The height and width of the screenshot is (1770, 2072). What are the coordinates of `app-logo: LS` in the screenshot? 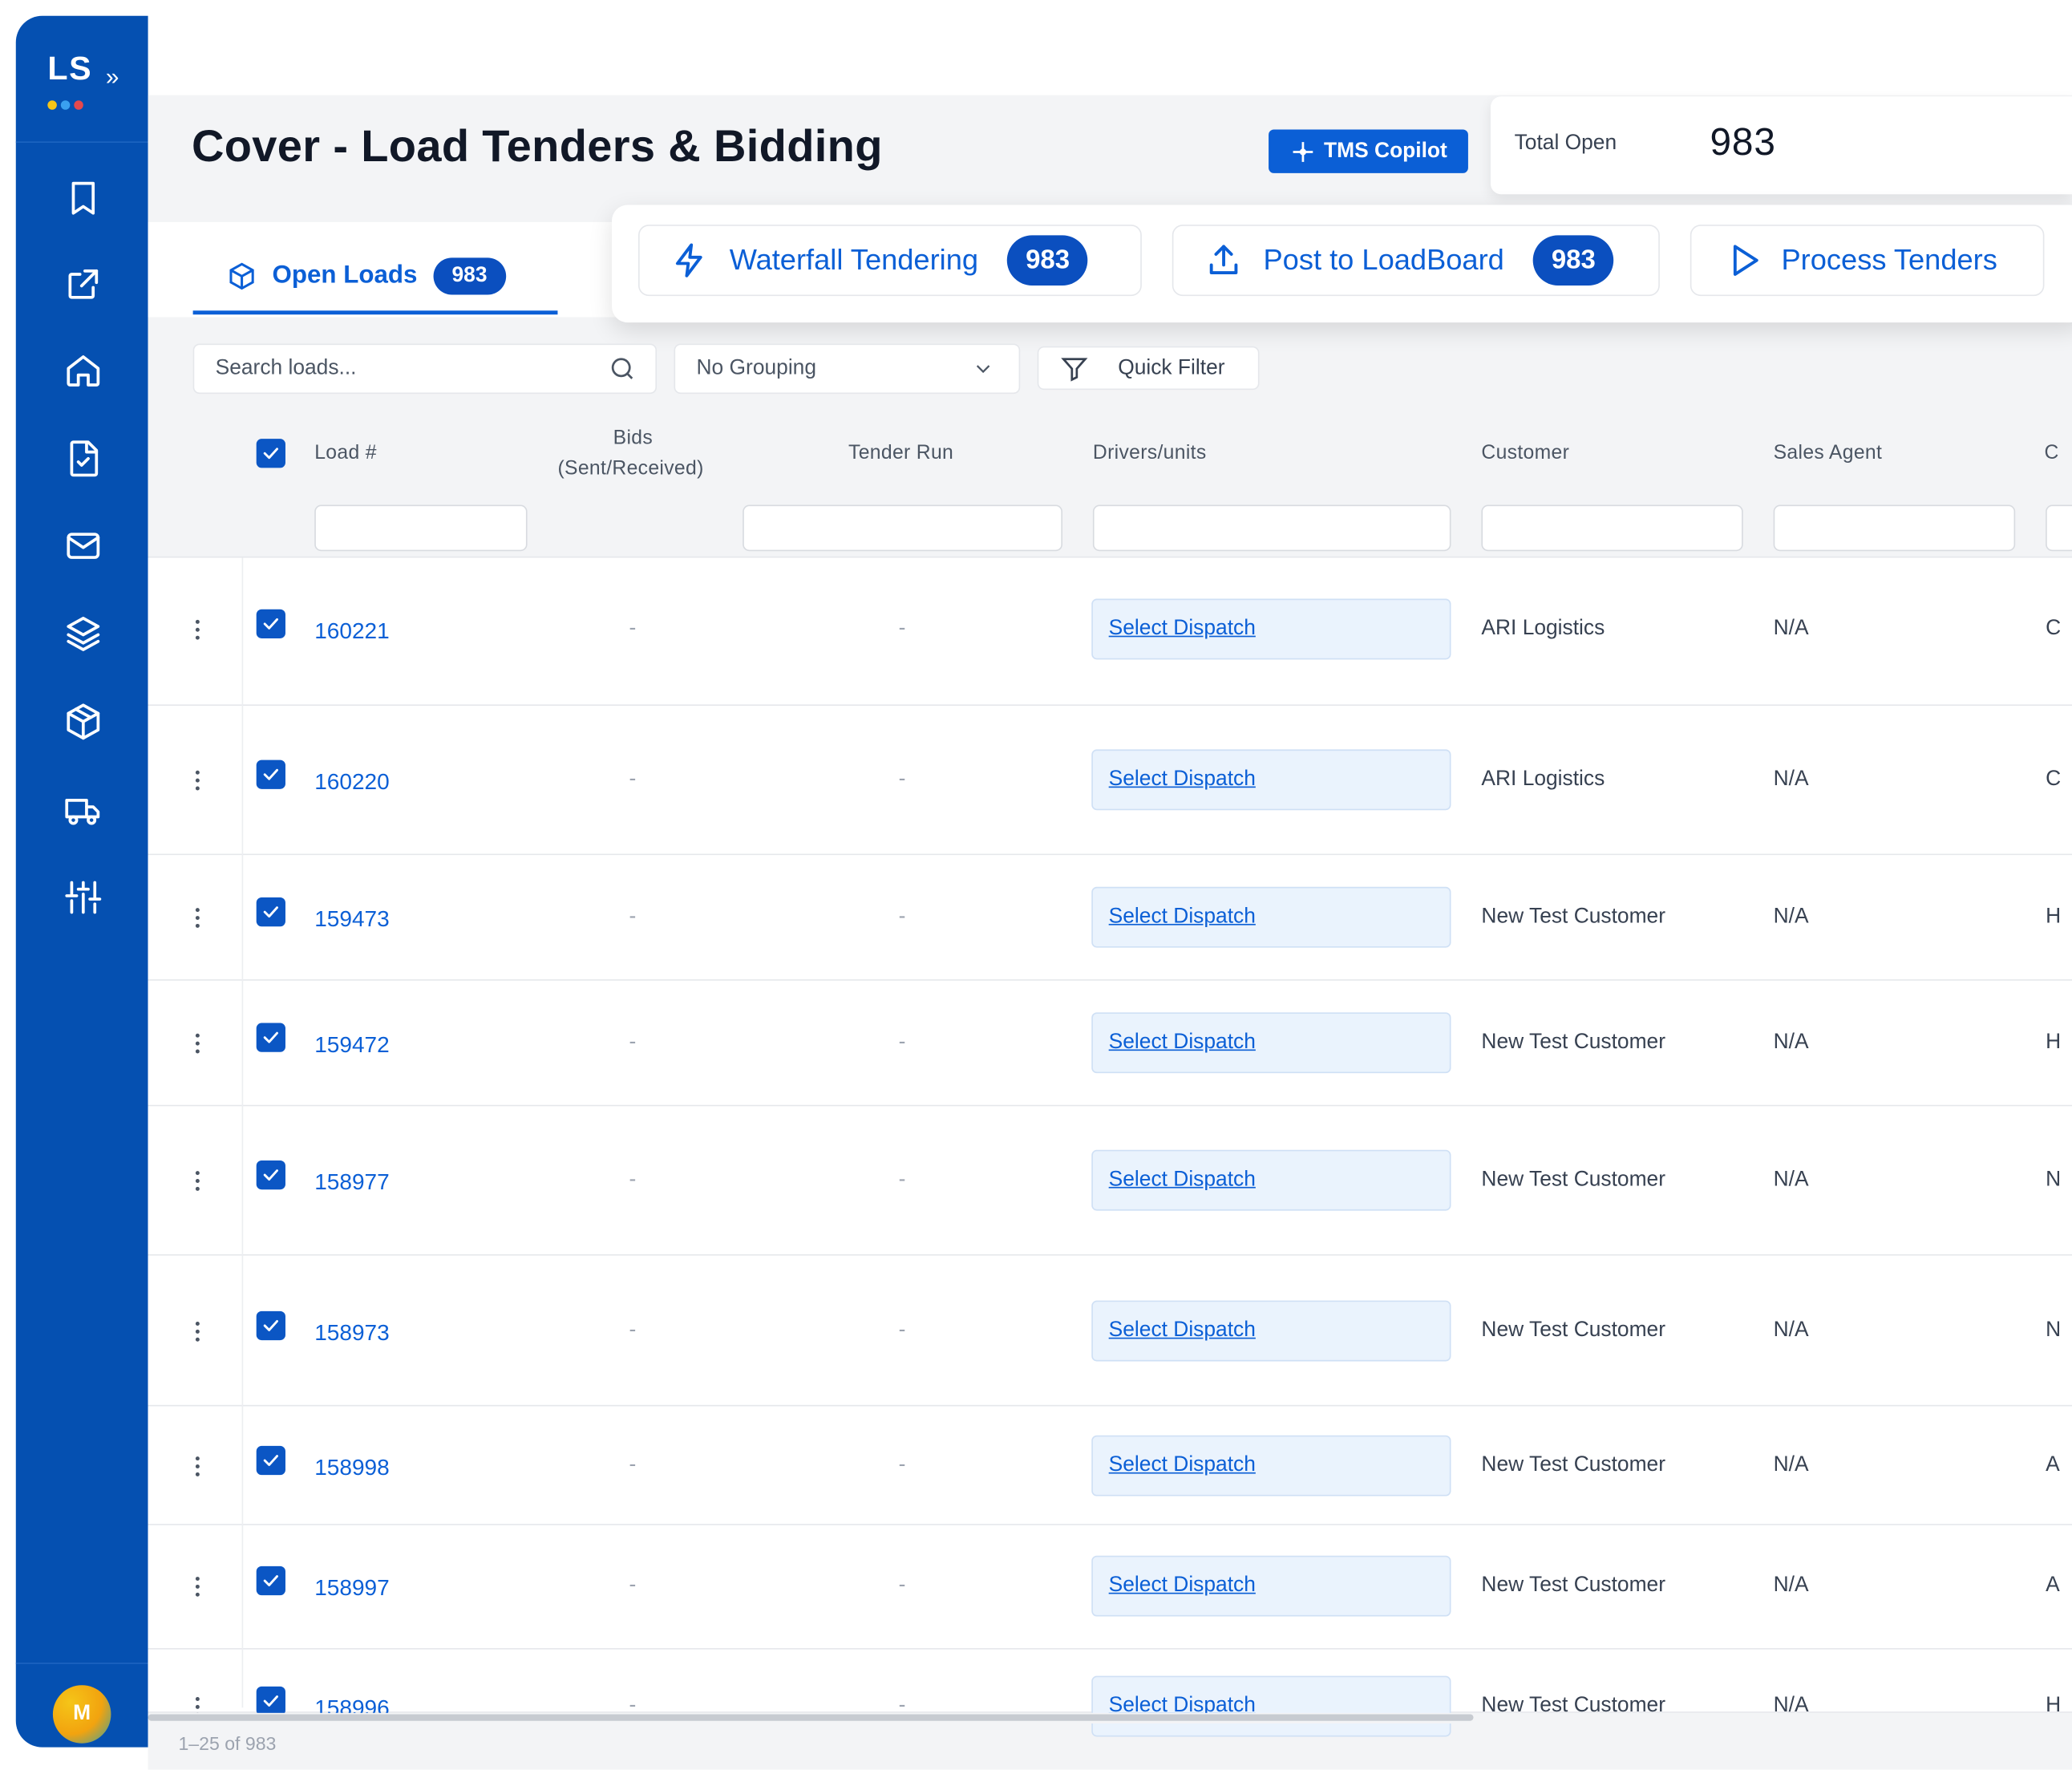 It's located at (69, 70).